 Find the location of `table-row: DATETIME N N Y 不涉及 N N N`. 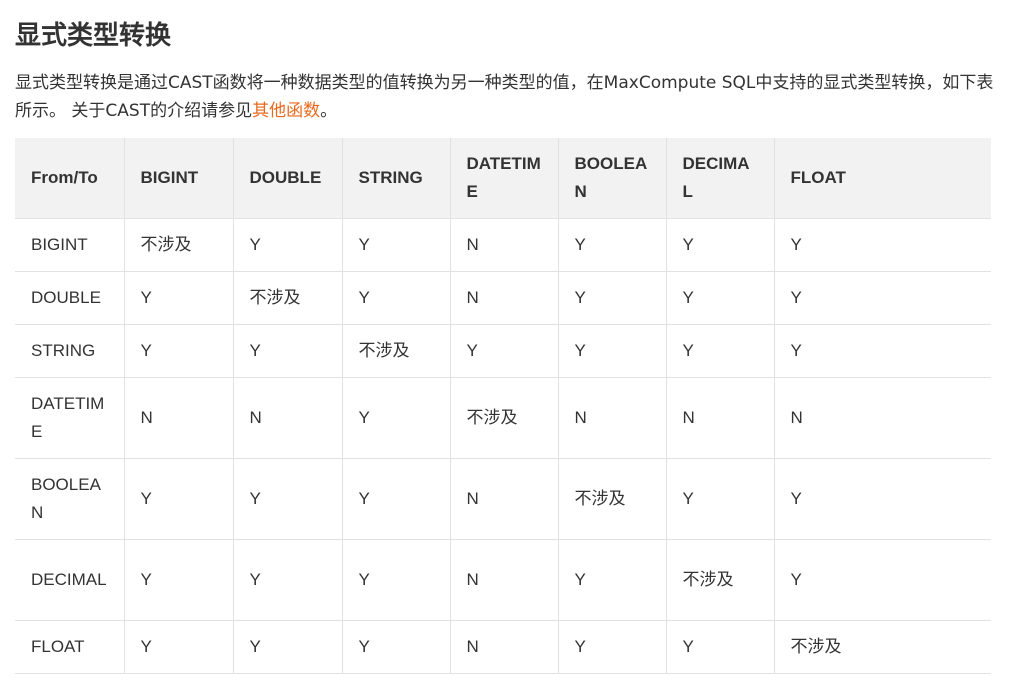

table-row: DATETIME N N Y 不涉及 N N N is located at coordinates (503, 418).